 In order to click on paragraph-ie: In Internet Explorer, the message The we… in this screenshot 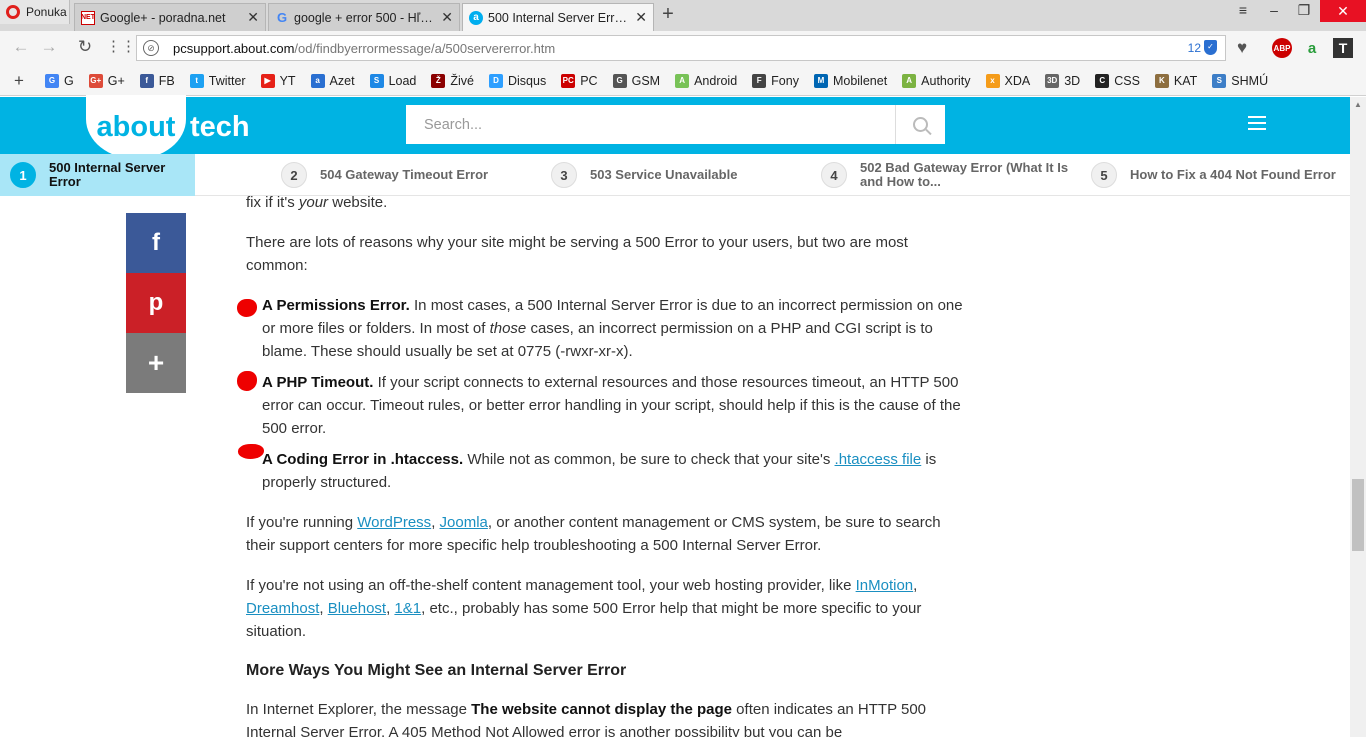, I will do `click(586, 719)`.